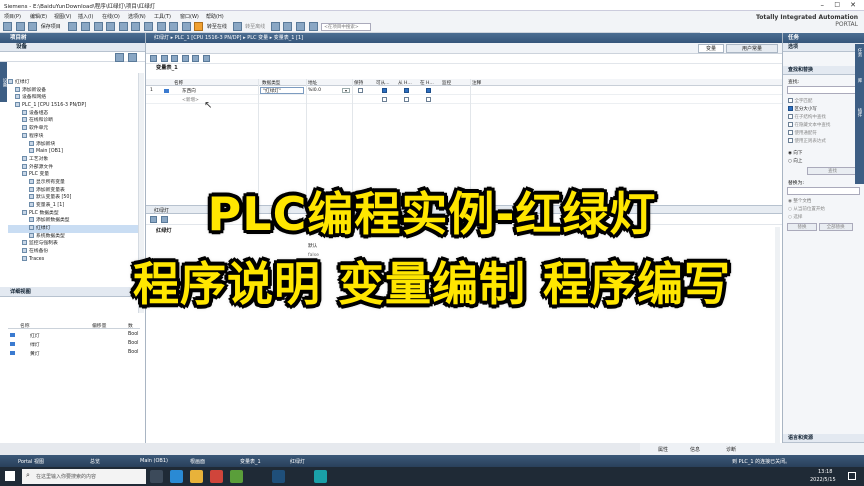  What do you see at coordinates (859, 59) in the screenshot?
I see `side-tab-tasks: 任务` at bounding box center [859, 59].